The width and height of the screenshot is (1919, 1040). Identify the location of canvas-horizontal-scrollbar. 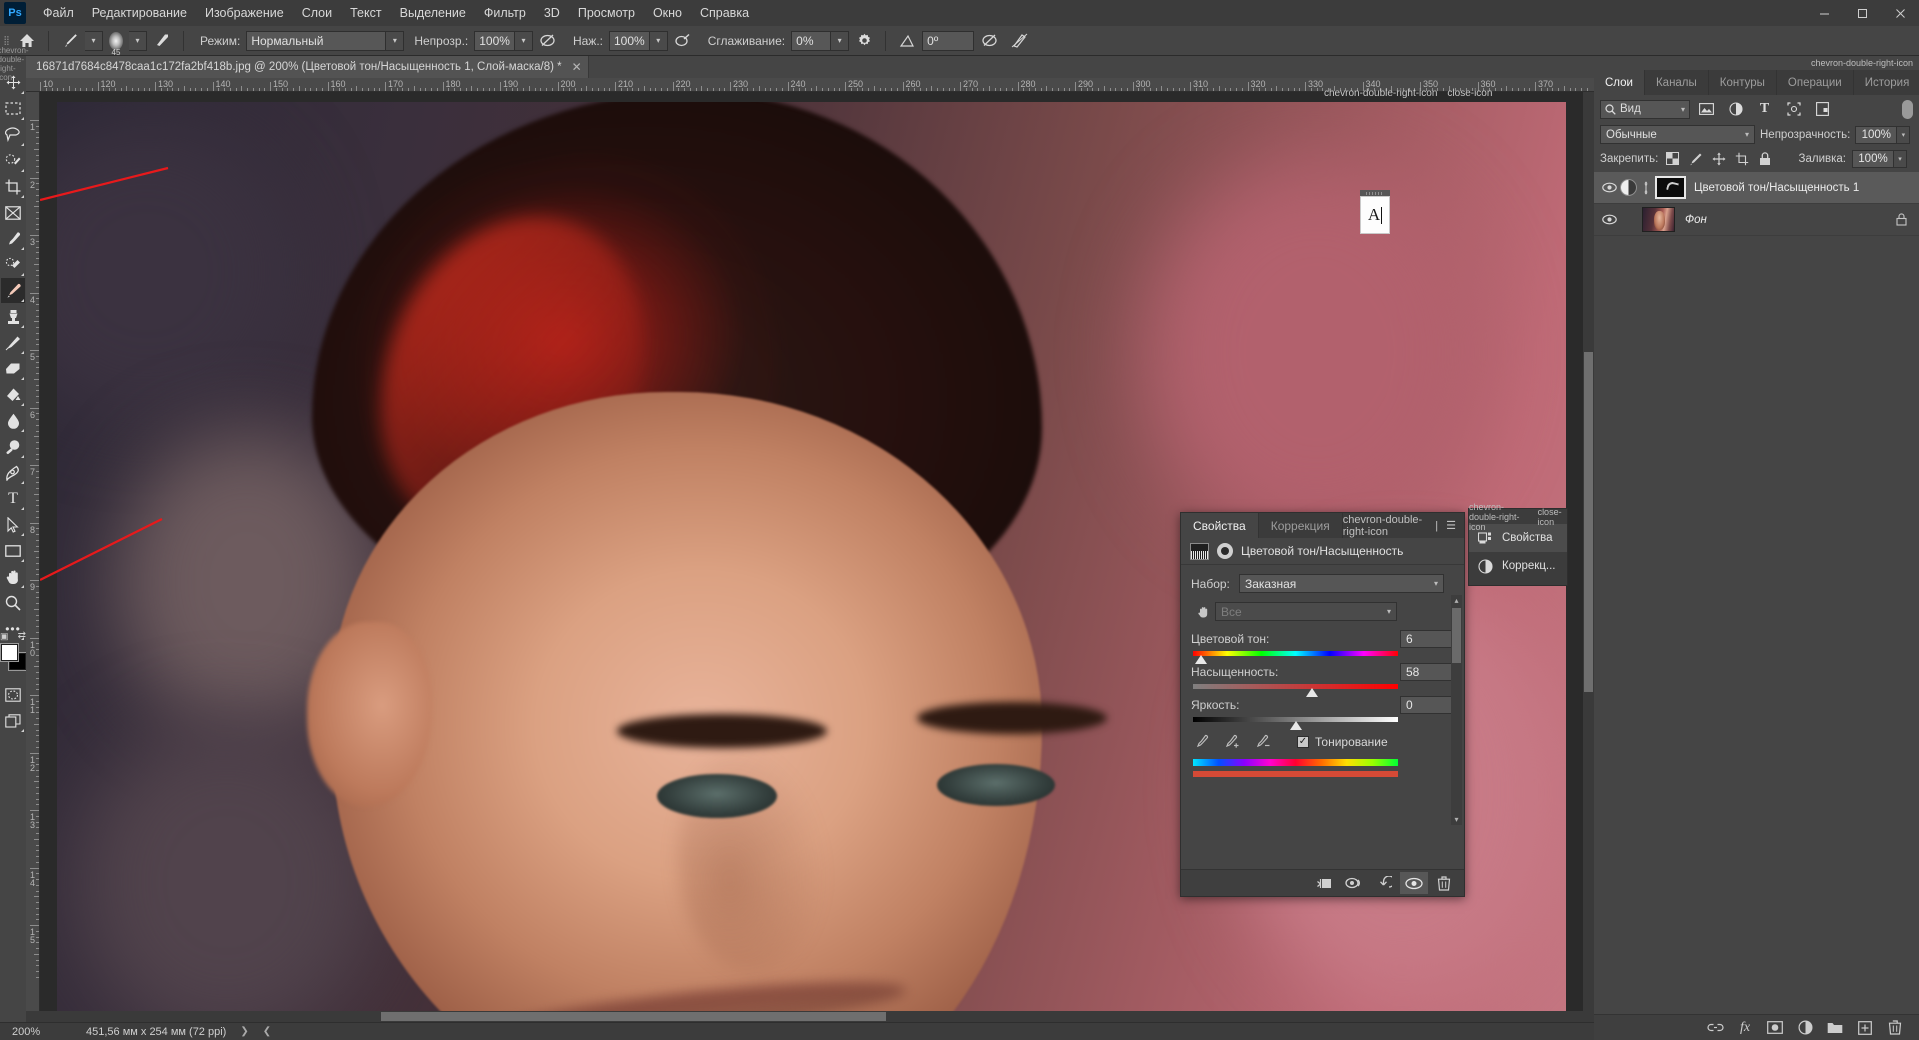
(810, 1016).